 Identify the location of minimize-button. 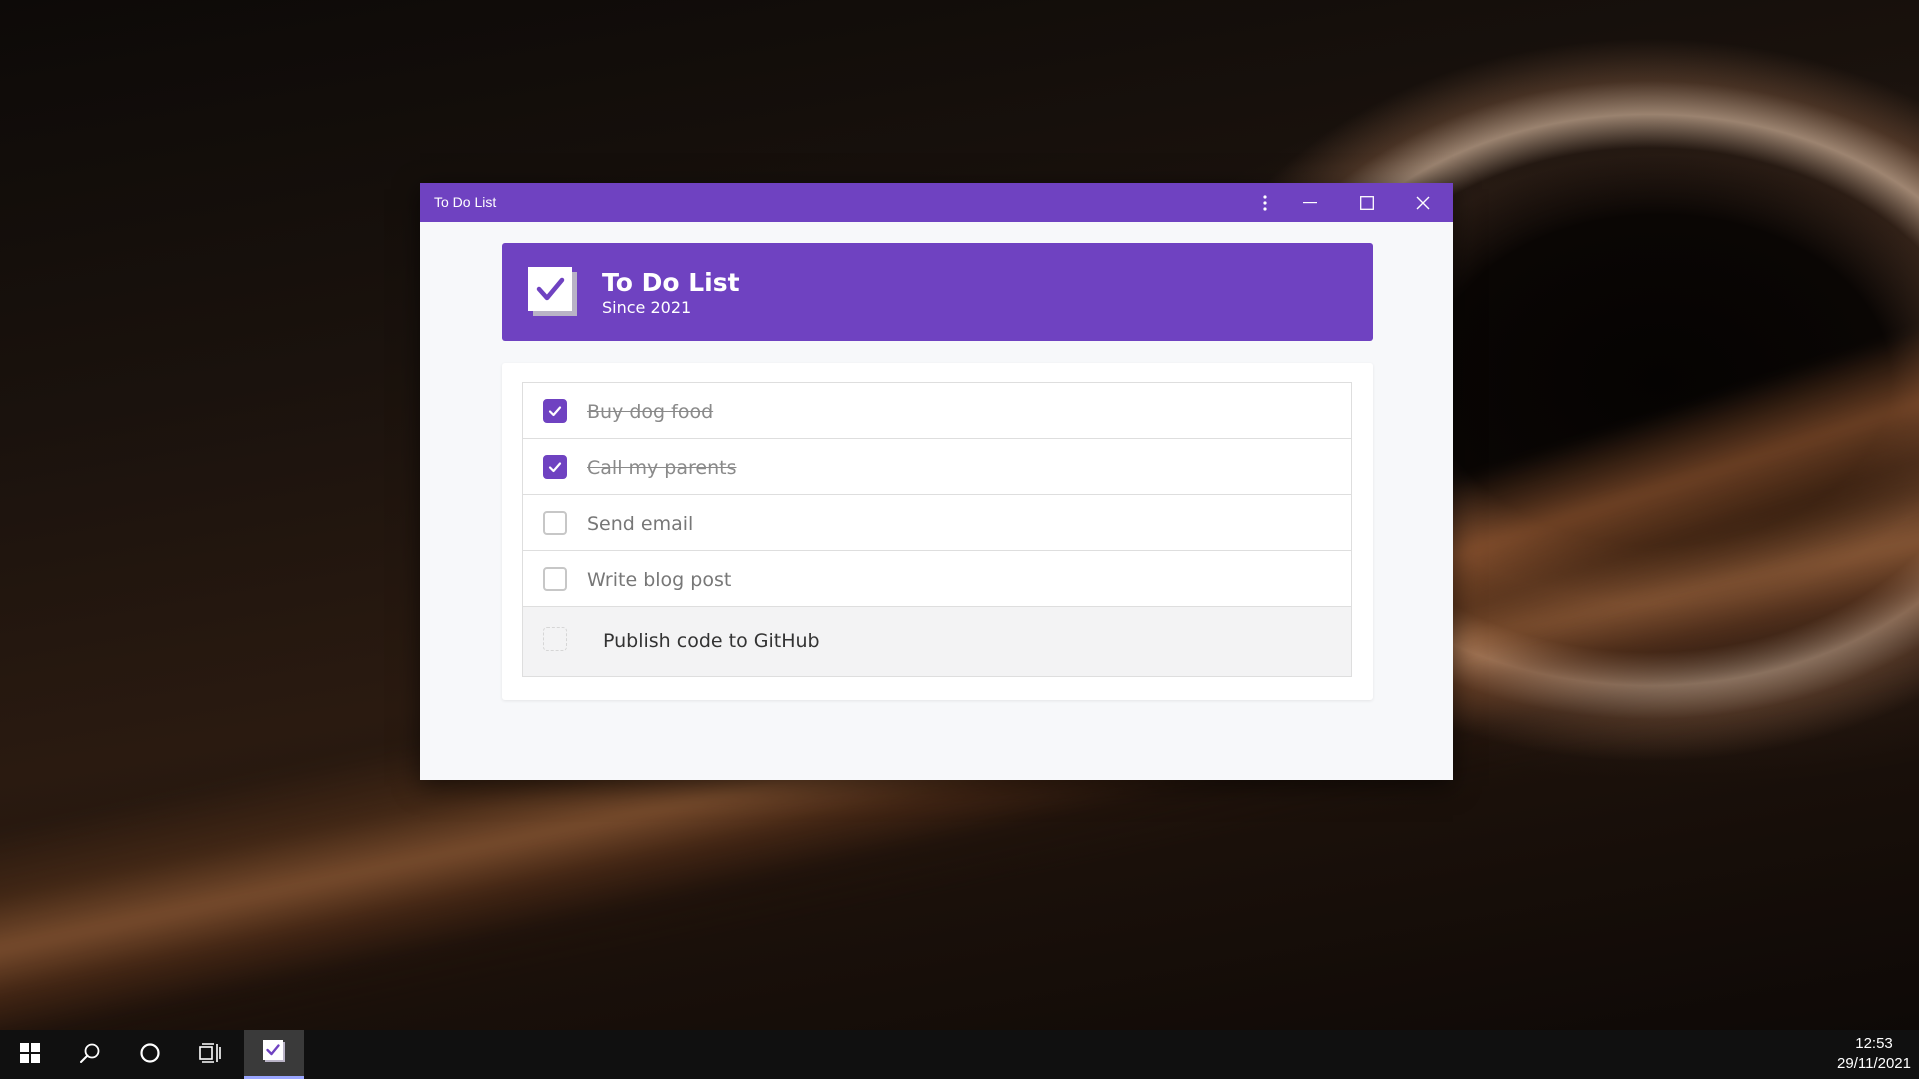
(1310, 202).